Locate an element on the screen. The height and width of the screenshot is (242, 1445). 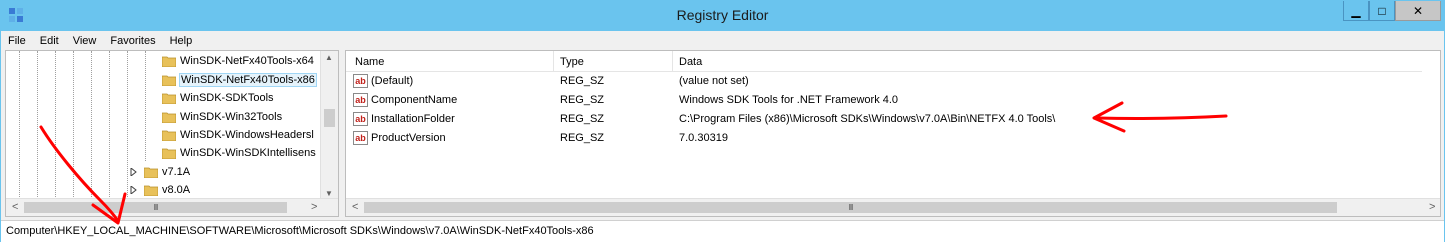
tree-item-label: v8.0A is located at coordinates (176, 190).